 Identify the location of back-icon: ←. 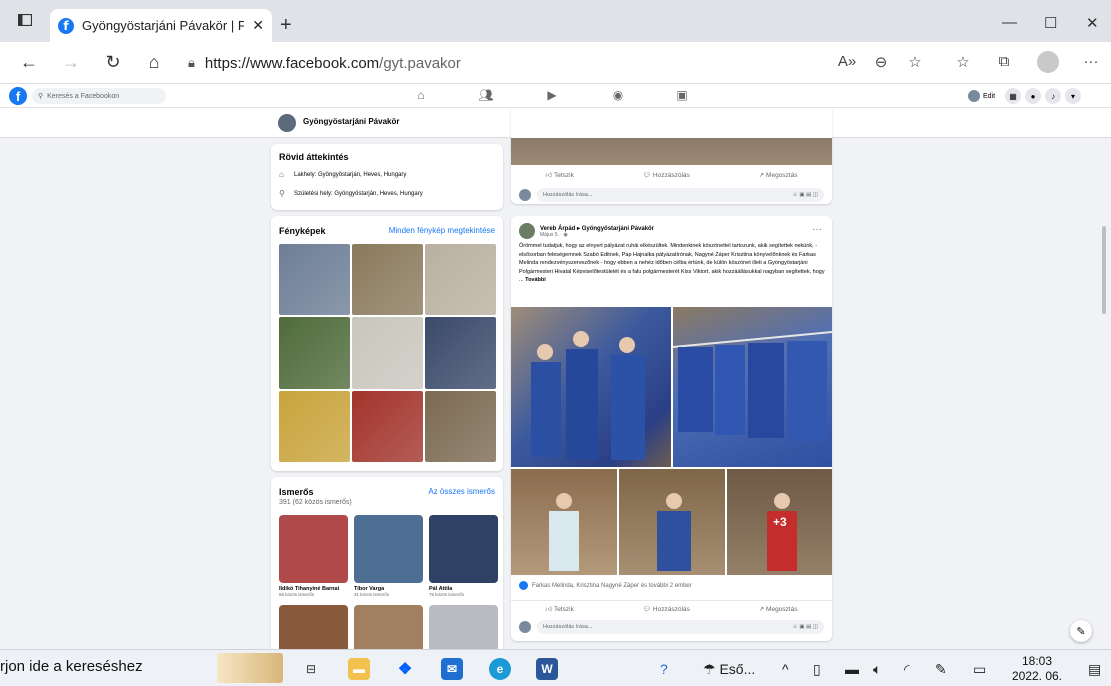
(29, 62).